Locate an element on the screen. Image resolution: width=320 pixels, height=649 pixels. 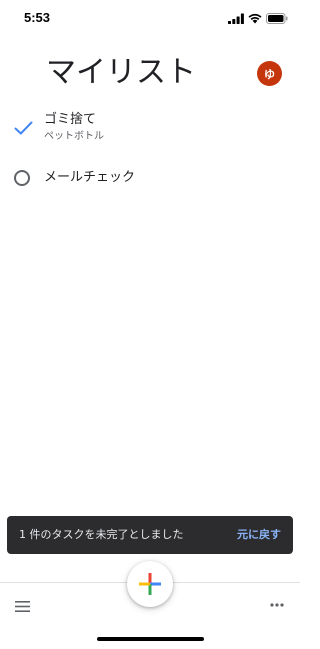
task-title: メールチェック is located at coordinates (90, 177).